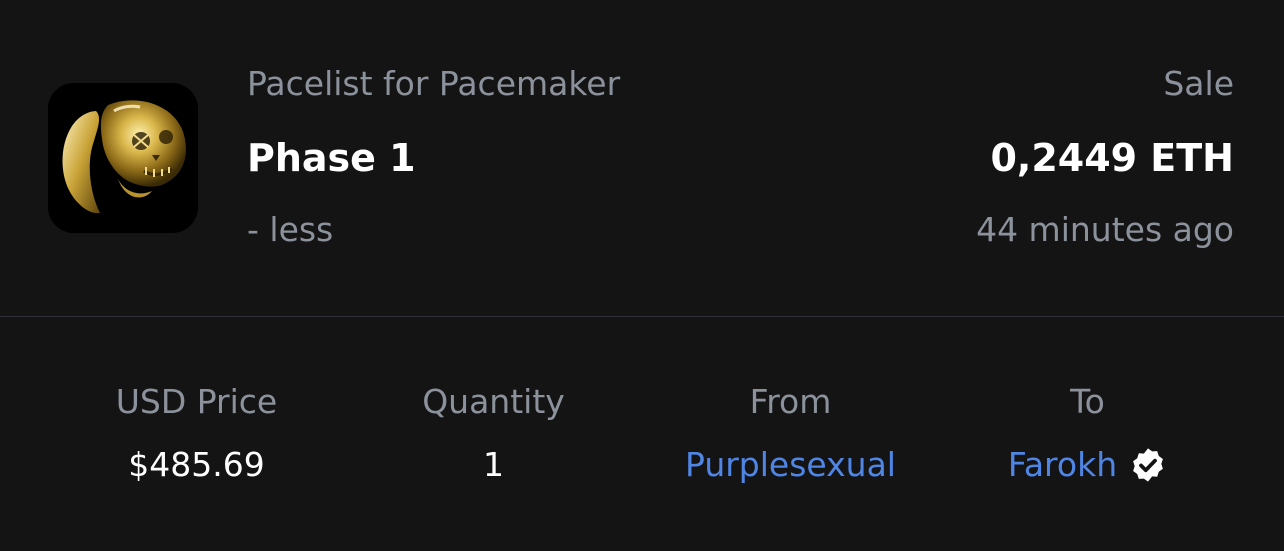 The image size is (1284, 551). Describe the element at coordinates (331, 158) in the screenshot. I see `item-name: Phase 1` at that location.